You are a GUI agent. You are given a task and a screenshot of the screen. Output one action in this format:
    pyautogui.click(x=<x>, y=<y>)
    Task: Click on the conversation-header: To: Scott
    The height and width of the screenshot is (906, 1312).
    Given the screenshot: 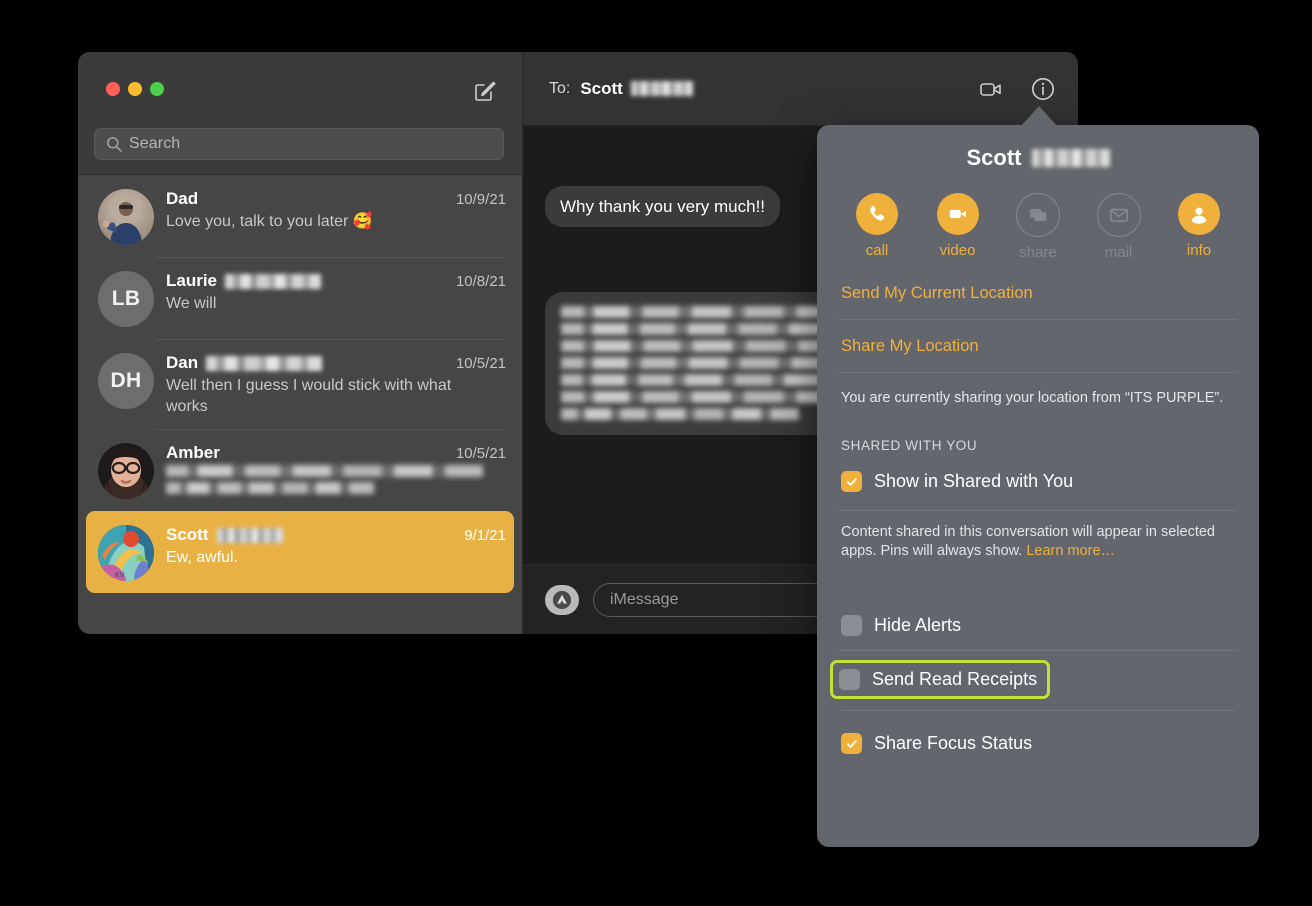 What is the action you would take?
    pyautogui.click(x=800, y=89)
    